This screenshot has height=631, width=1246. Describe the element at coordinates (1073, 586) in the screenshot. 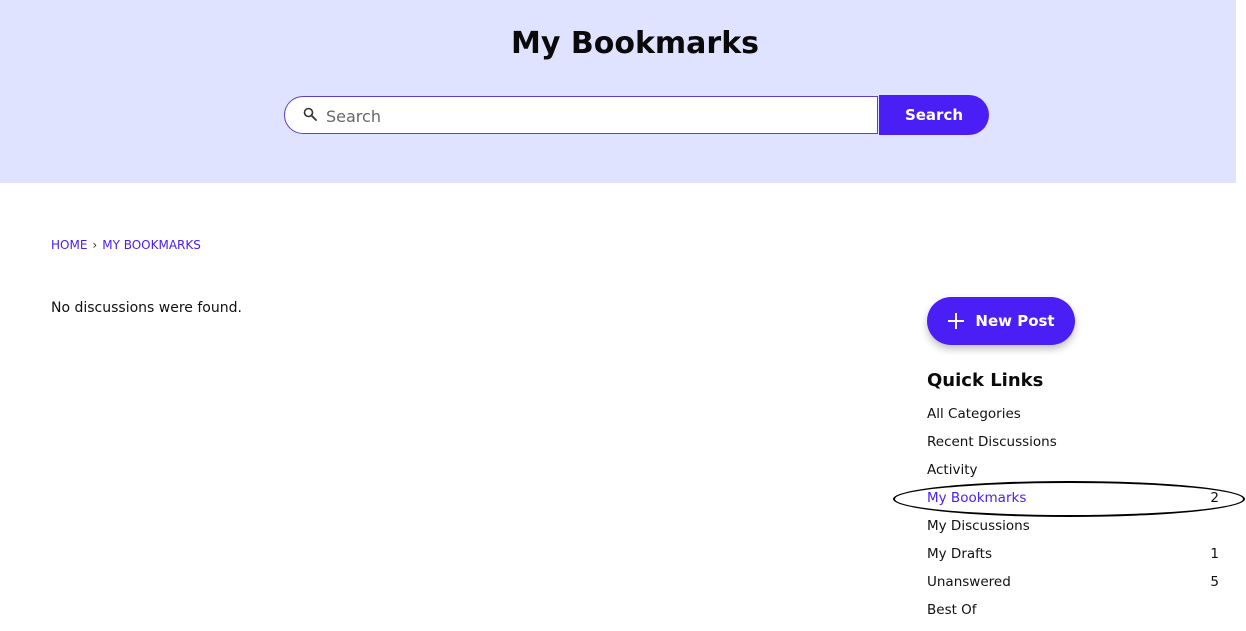

I see `quick-link-unanswered: Unanswered 5` at that location.